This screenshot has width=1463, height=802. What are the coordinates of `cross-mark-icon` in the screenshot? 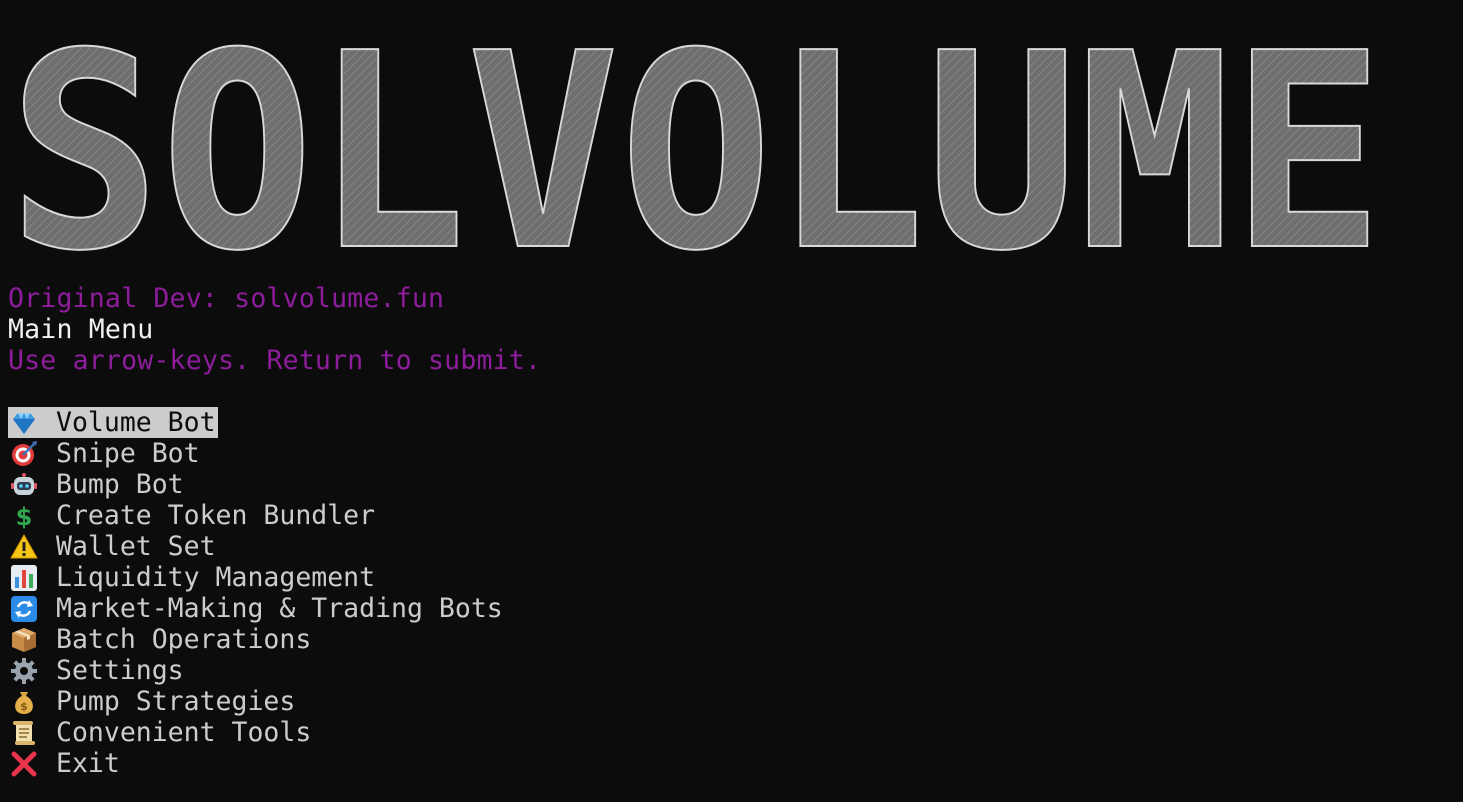 It's located at (24, 763).